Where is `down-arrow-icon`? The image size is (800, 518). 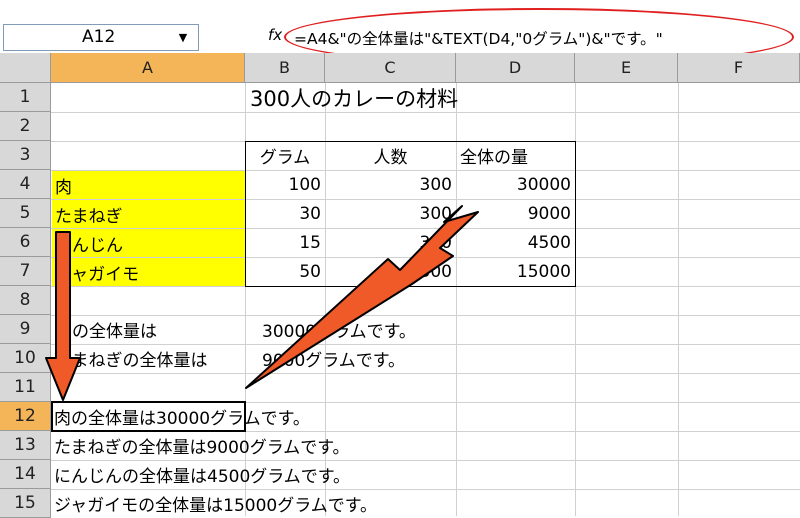
down-arrow-icon is located at coordinates (63, 316).